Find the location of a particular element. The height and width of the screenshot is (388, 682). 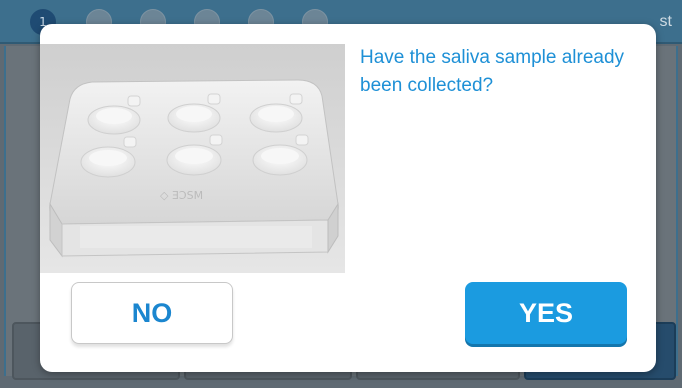

no-button: NO is located at coordinates (152, 313).